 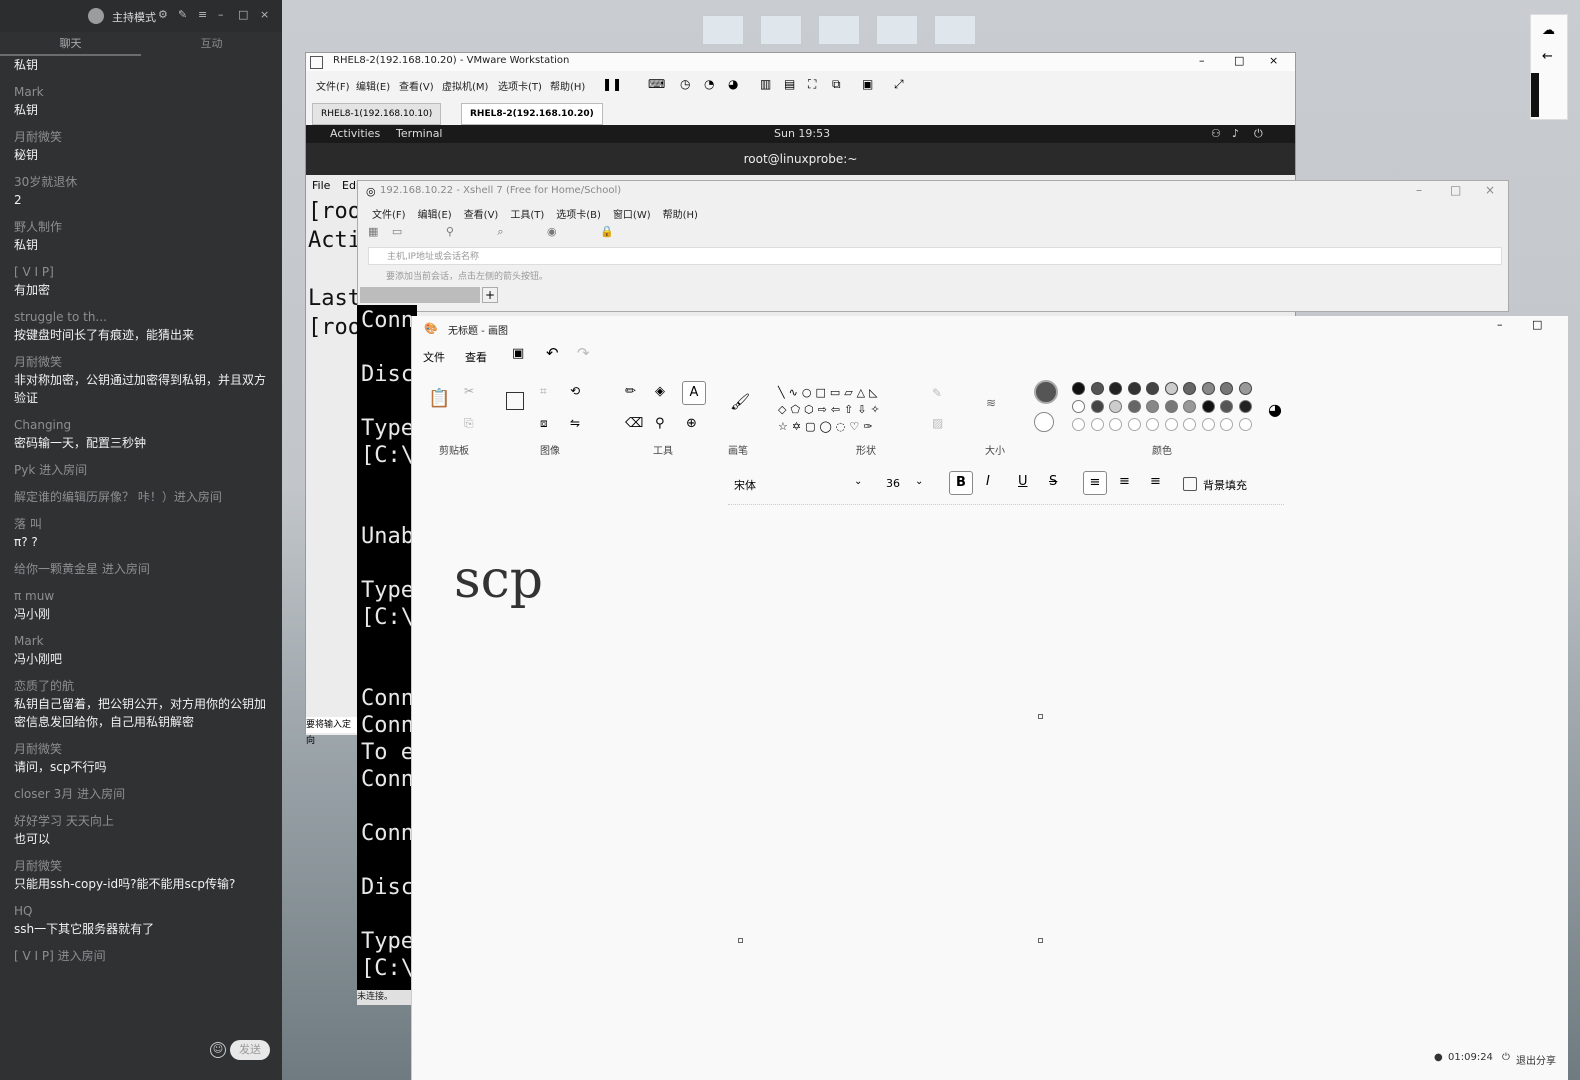 I want to click on chat-username: 野人制作, so click(x=142, y=227).